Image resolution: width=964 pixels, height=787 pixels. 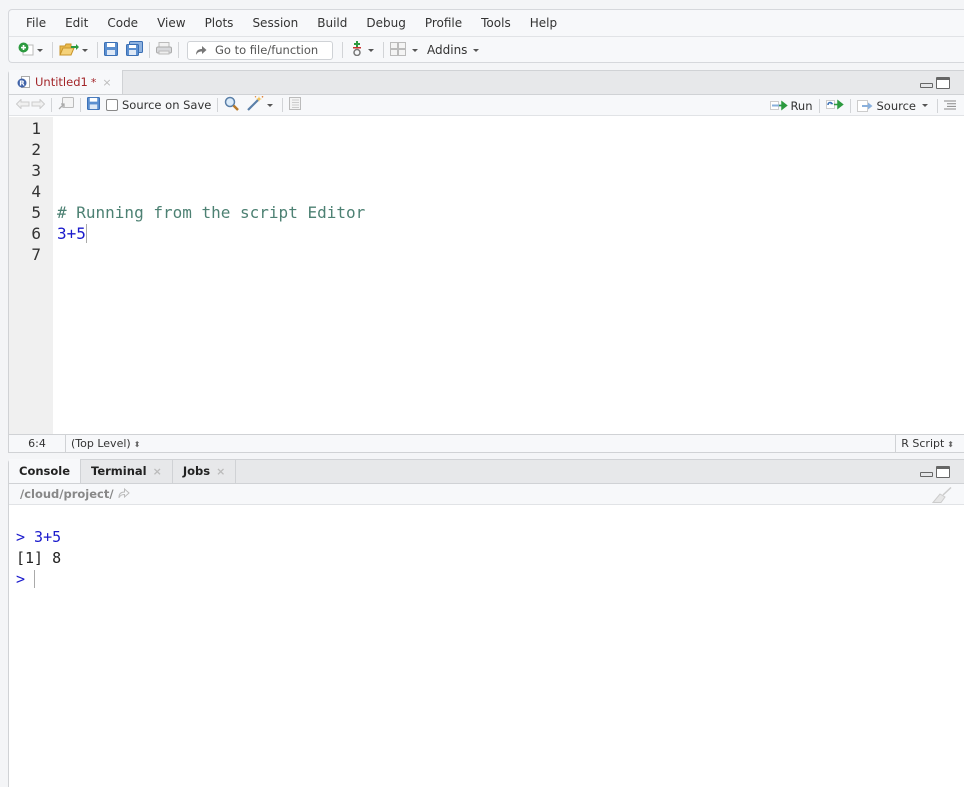 What do you see at coordinates (36, 233) in the screenshot?
I see `line-number: 6` at bounding box center [36, 233].